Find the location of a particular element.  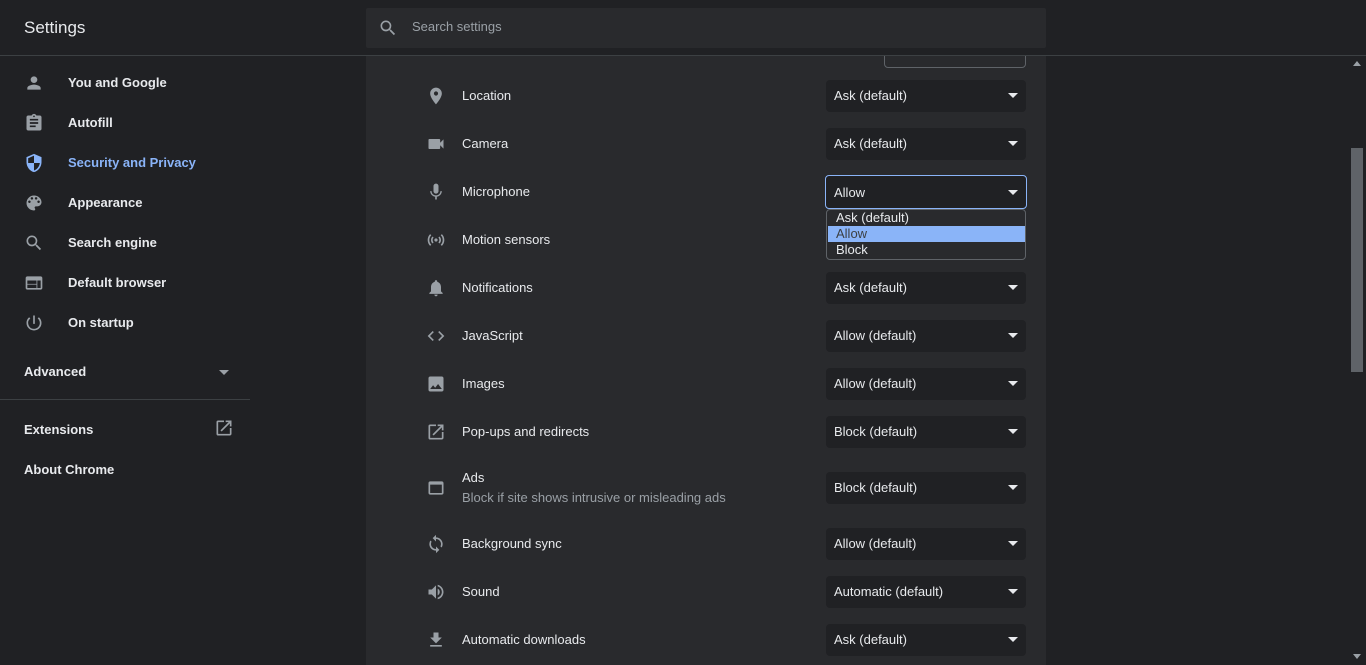

permission-row-javascript: JavaScript Allow (default) is located at coordinates (706, 336).